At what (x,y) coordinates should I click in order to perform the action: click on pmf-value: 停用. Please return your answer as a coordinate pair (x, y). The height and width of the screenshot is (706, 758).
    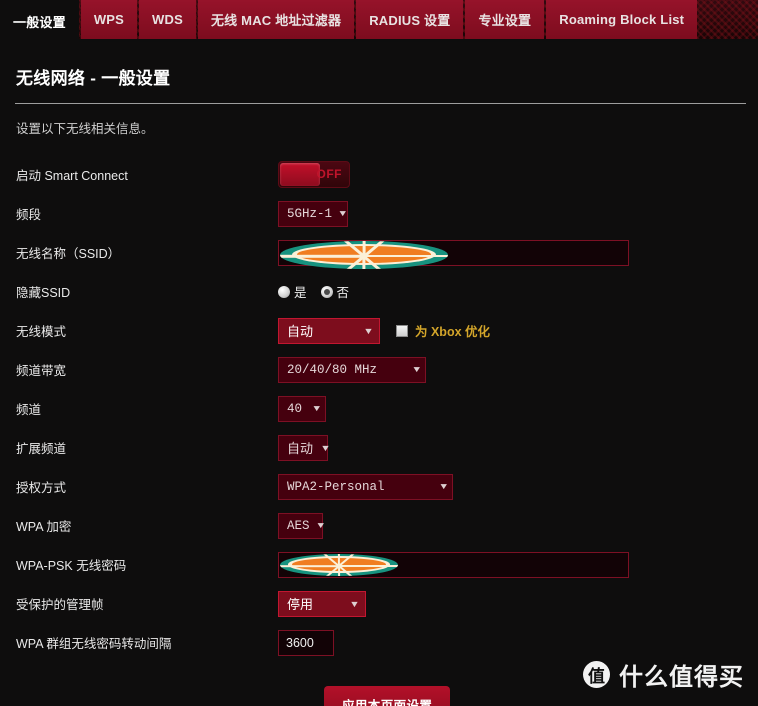
    Looking at the image, I should click on (300, 604).